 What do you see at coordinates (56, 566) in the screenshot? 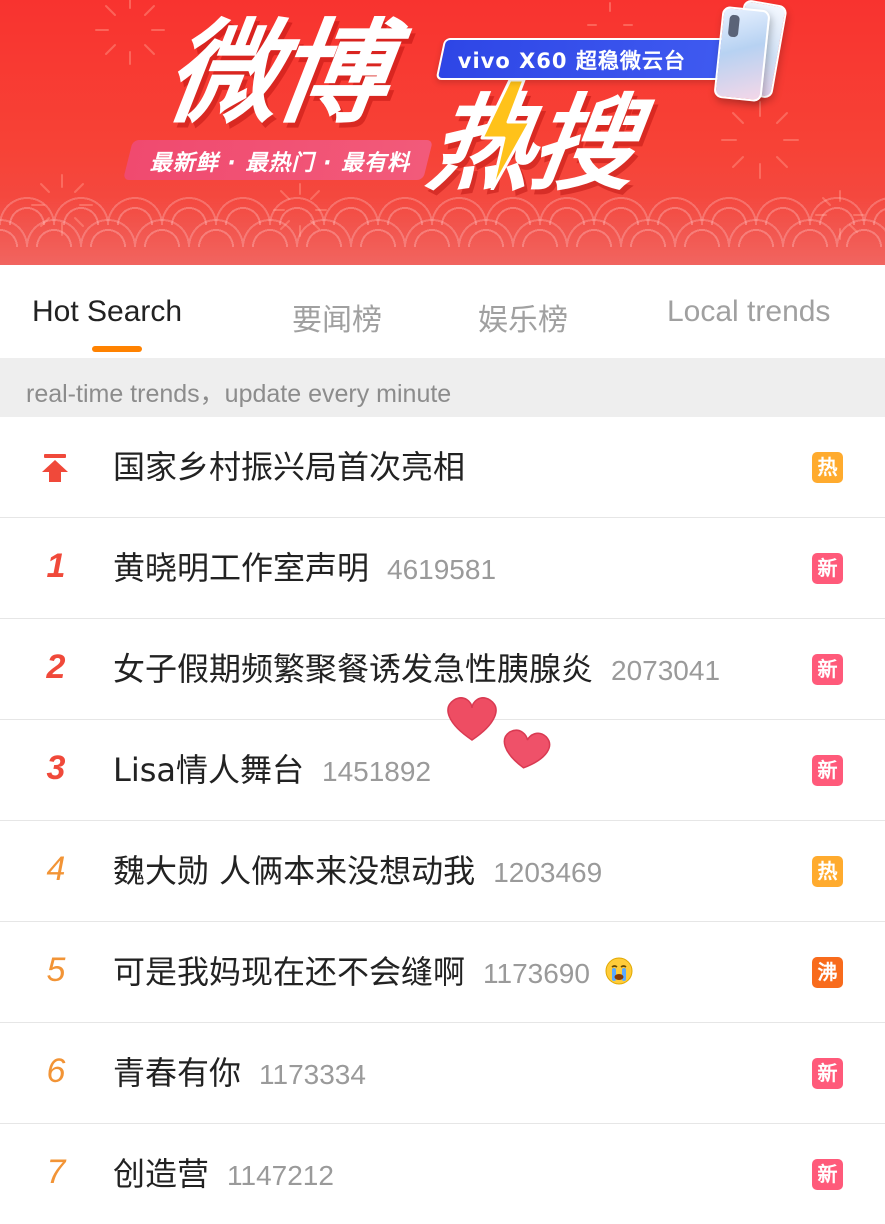
I see `rank-number: 1` at bounding box center [56, 566].